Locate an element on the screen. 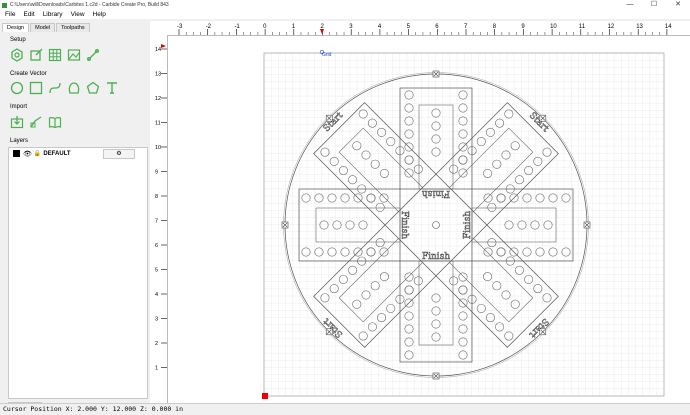  create-vector-heading: Create Vector is located at coordinates (28, 74).